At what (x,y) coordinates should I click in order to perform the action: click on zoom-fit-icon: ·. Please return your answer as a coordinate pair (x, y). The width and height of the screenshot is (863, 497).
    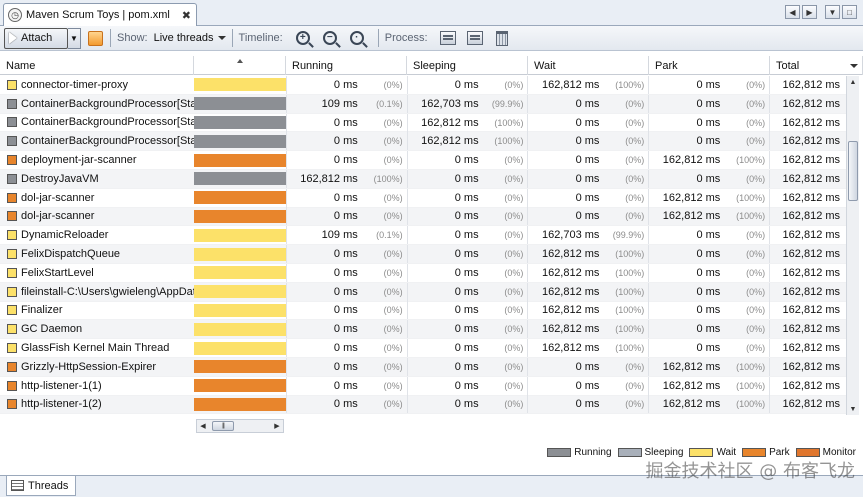
    Looking at the image, I should click on (357, 38).